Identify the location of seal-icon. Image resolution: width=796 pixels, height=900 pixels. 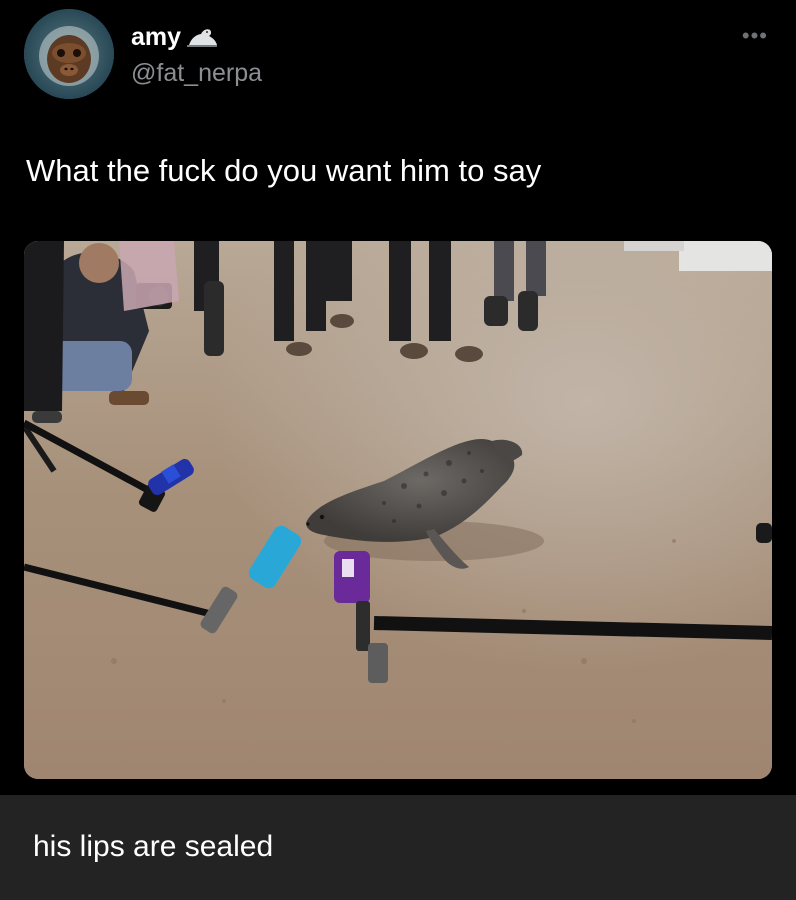
(202, 38).